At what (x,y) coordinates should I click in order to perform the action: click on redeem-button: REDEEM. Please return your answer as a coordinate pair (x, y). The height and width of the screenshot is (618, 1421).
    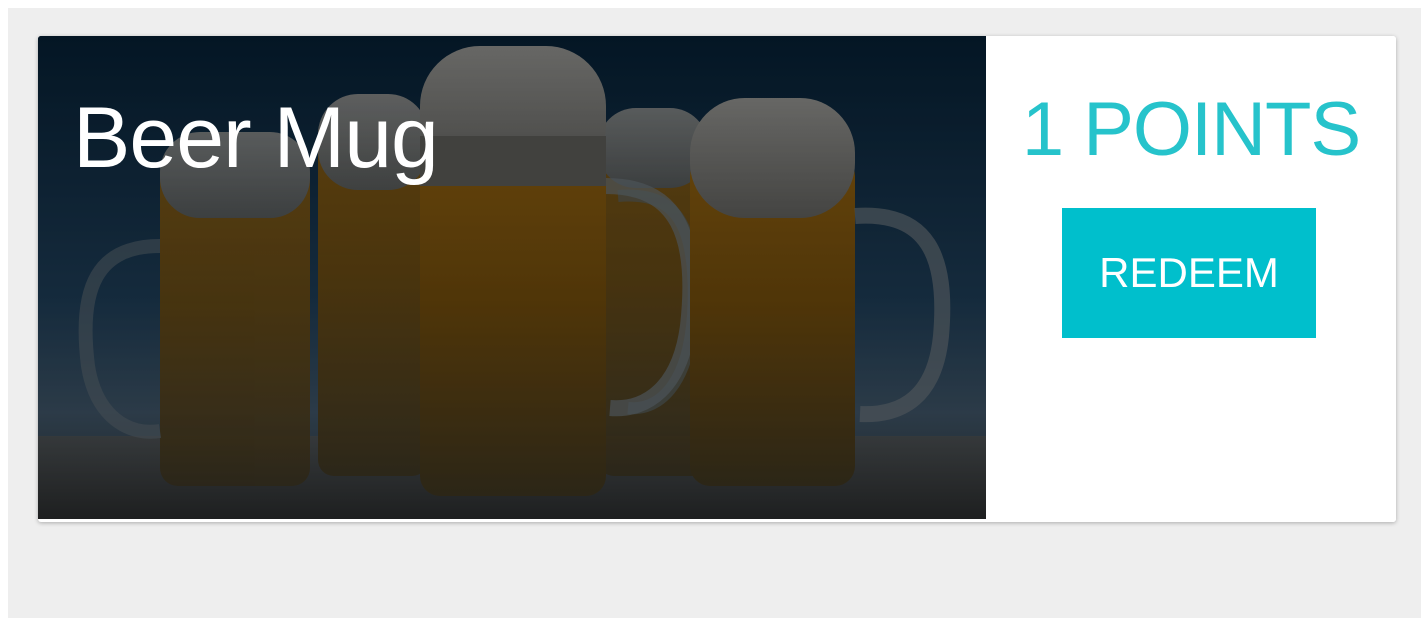
    Looking at the image, I should click on (1189, 273).